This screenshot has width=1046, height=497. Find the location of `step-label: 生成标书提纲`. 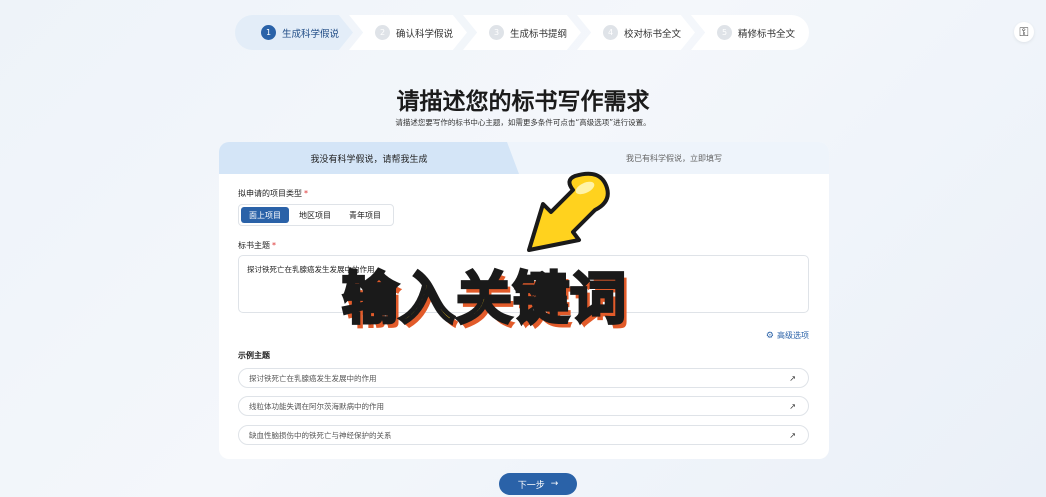

step-label: 生成标书提纲 is located at coordinates (539, 34).